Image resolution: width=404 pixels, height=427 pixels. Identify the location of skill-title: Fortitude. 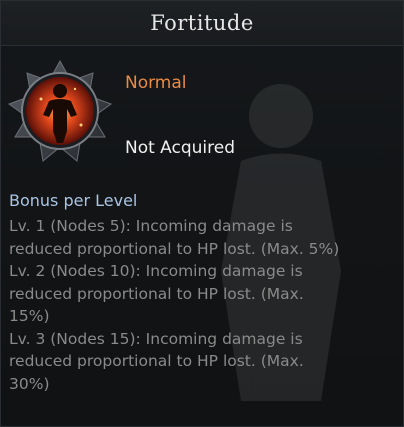
(202, 23).